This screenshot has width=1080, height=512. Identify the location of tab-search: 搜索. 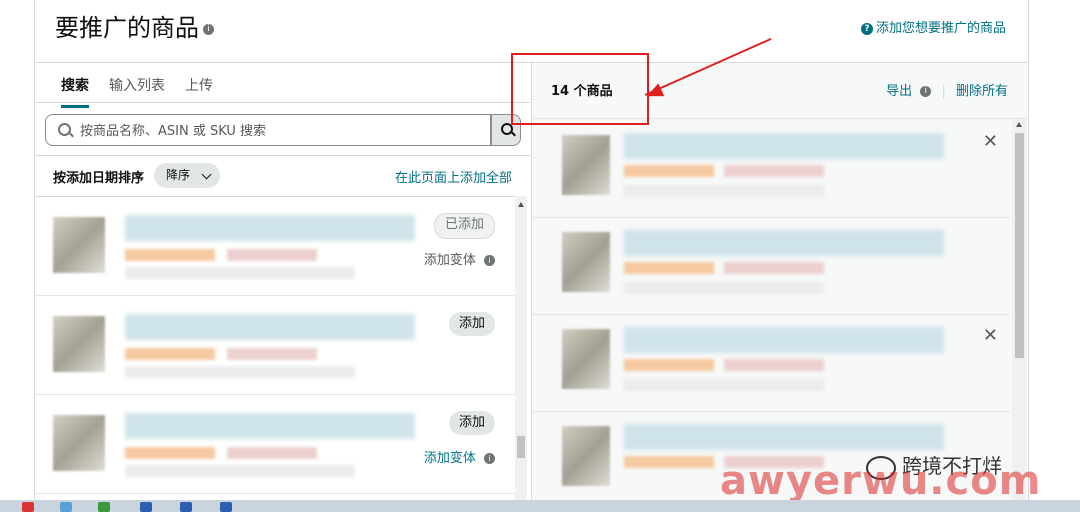
(75, 91).